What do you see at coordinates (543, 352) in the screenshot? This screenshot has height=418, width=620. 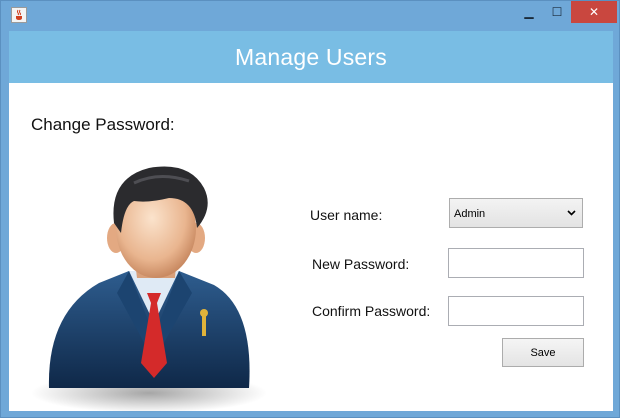 I see `save-button: Save` at bounding box center [543, 352].